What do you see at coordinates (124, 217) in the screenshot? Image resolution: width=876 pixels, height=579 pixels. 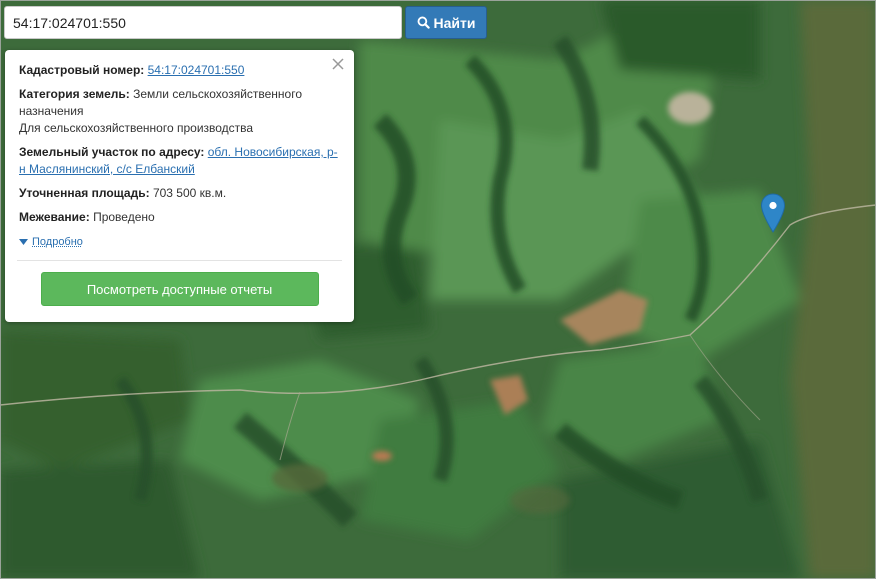 I see `survey-value: Проведено` at bounding box center [124, 217].